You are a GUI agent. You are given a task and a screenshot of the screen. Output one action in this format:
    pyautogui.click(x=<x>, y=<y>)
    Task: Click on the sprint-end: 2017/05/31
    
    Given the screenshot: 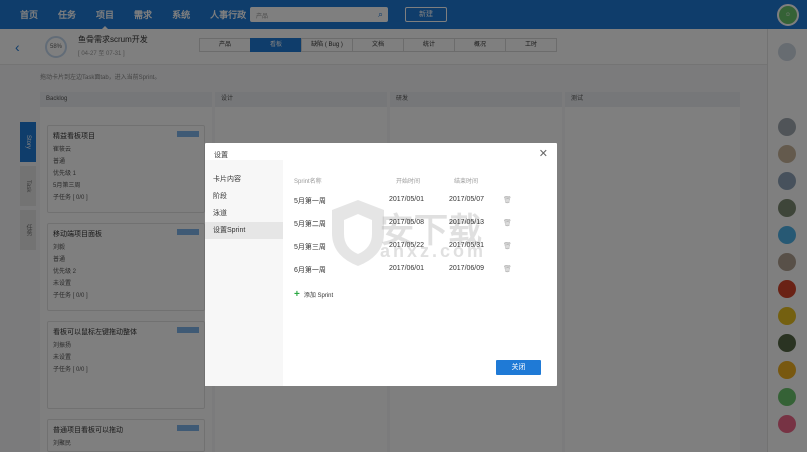 What is the action you would take?
    pyautogui.click(x=466, y=245)
    